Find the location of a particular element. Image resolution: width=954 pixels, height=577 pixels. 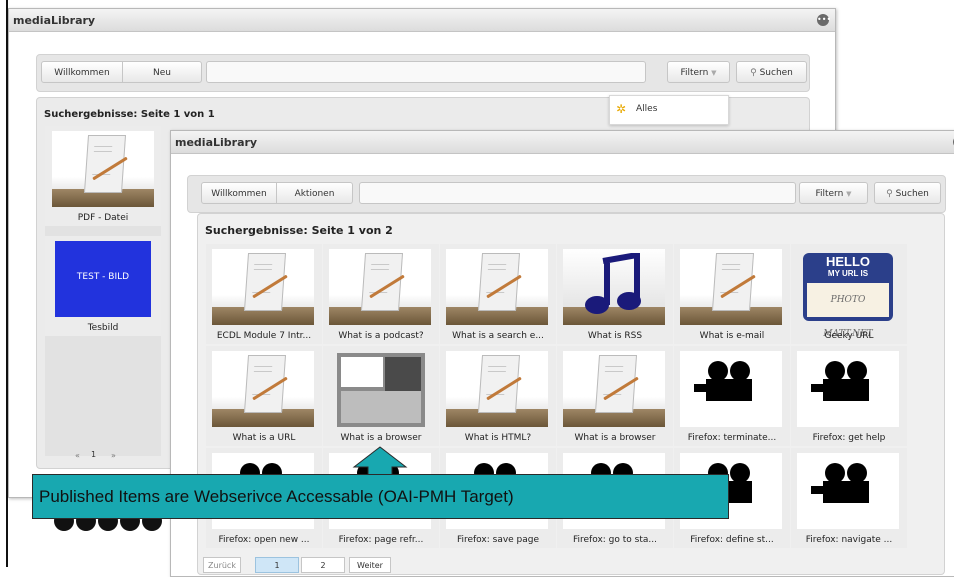

pager-next-button: » is located at coordinates (113, 455).